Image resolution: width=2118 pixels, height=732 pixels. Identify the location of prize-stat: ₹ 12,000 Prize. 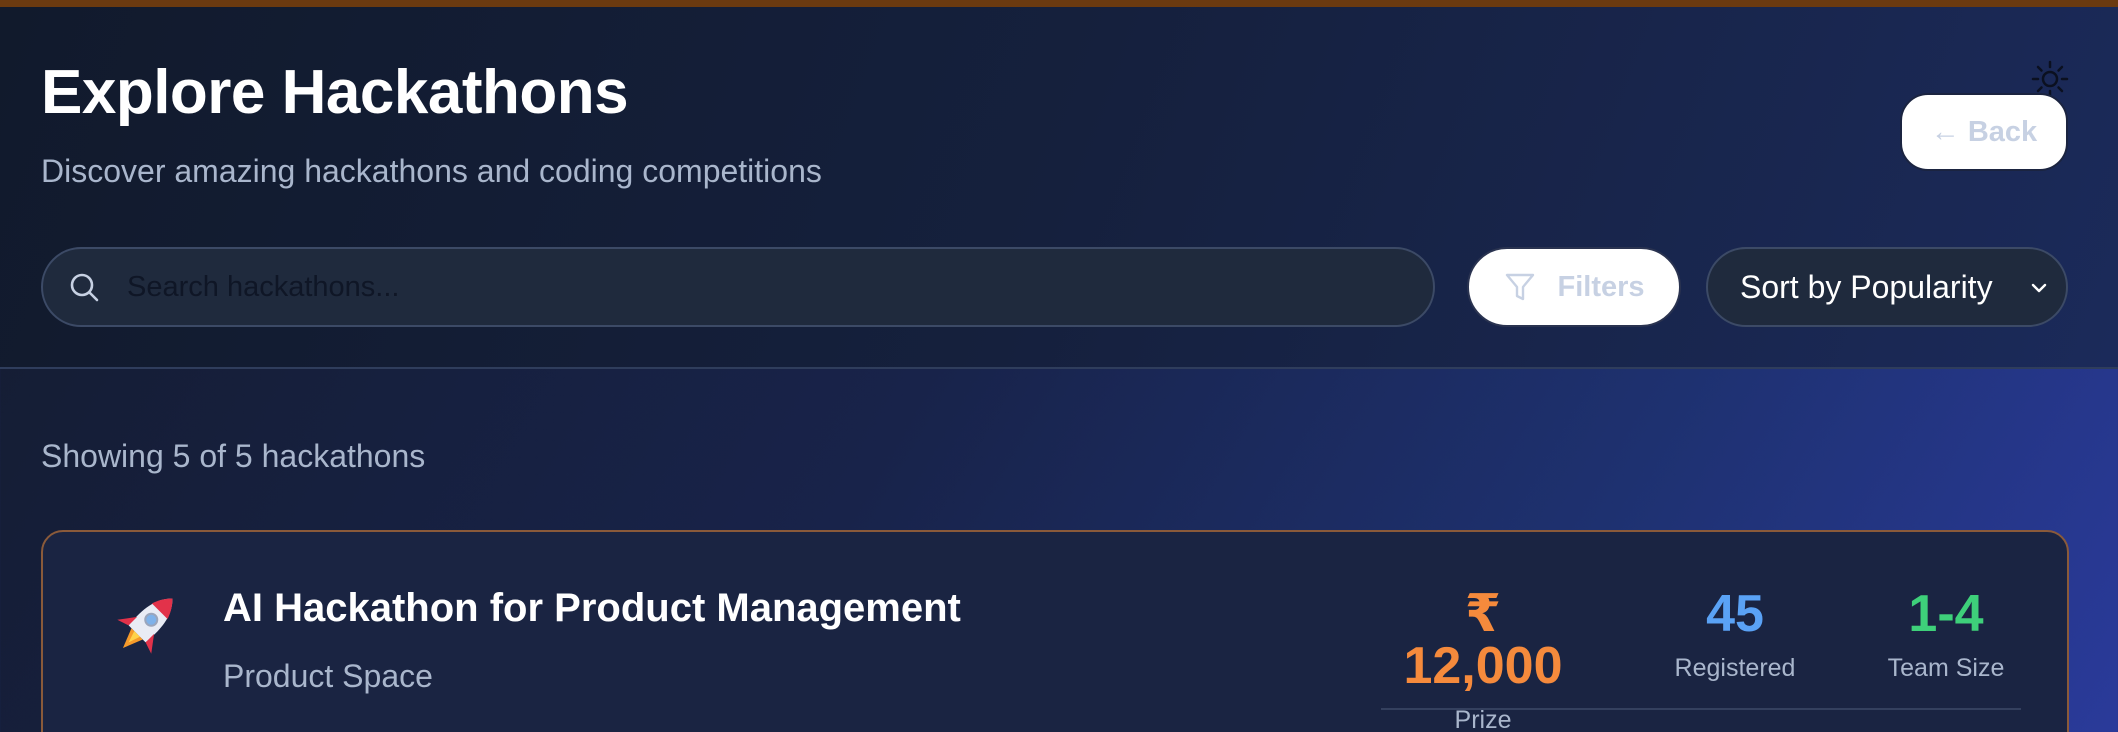
(1483, 660).